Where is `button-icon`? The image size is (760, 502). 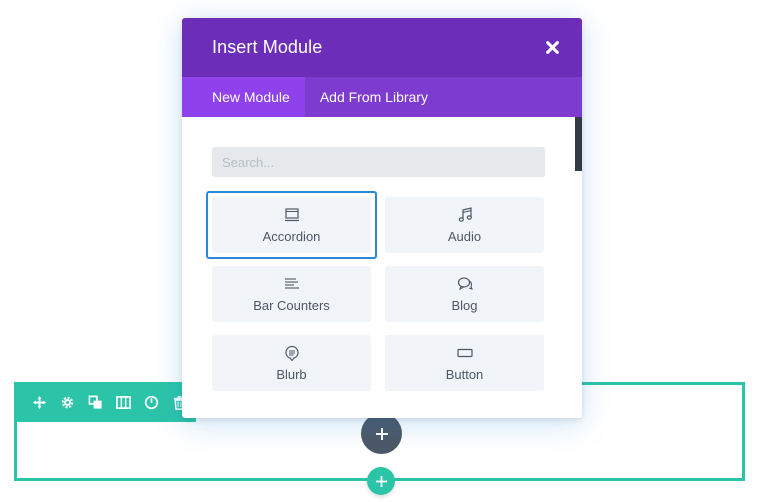 button-icon is located at coordinates (465, 353).